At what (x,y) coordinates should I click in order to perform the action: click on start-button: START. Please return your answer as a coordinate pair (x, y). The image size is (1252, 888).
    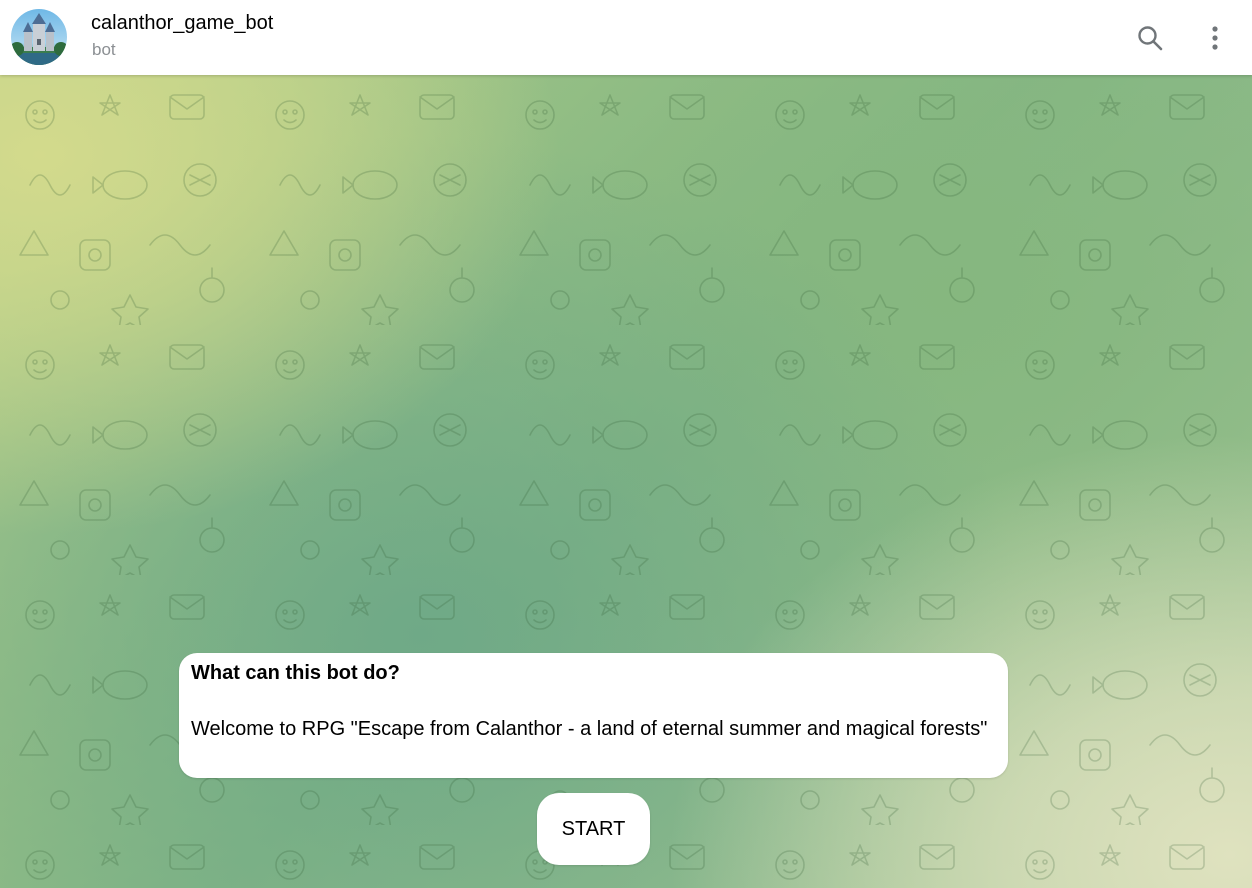
    Looking at the image, I should click on (593, 829).